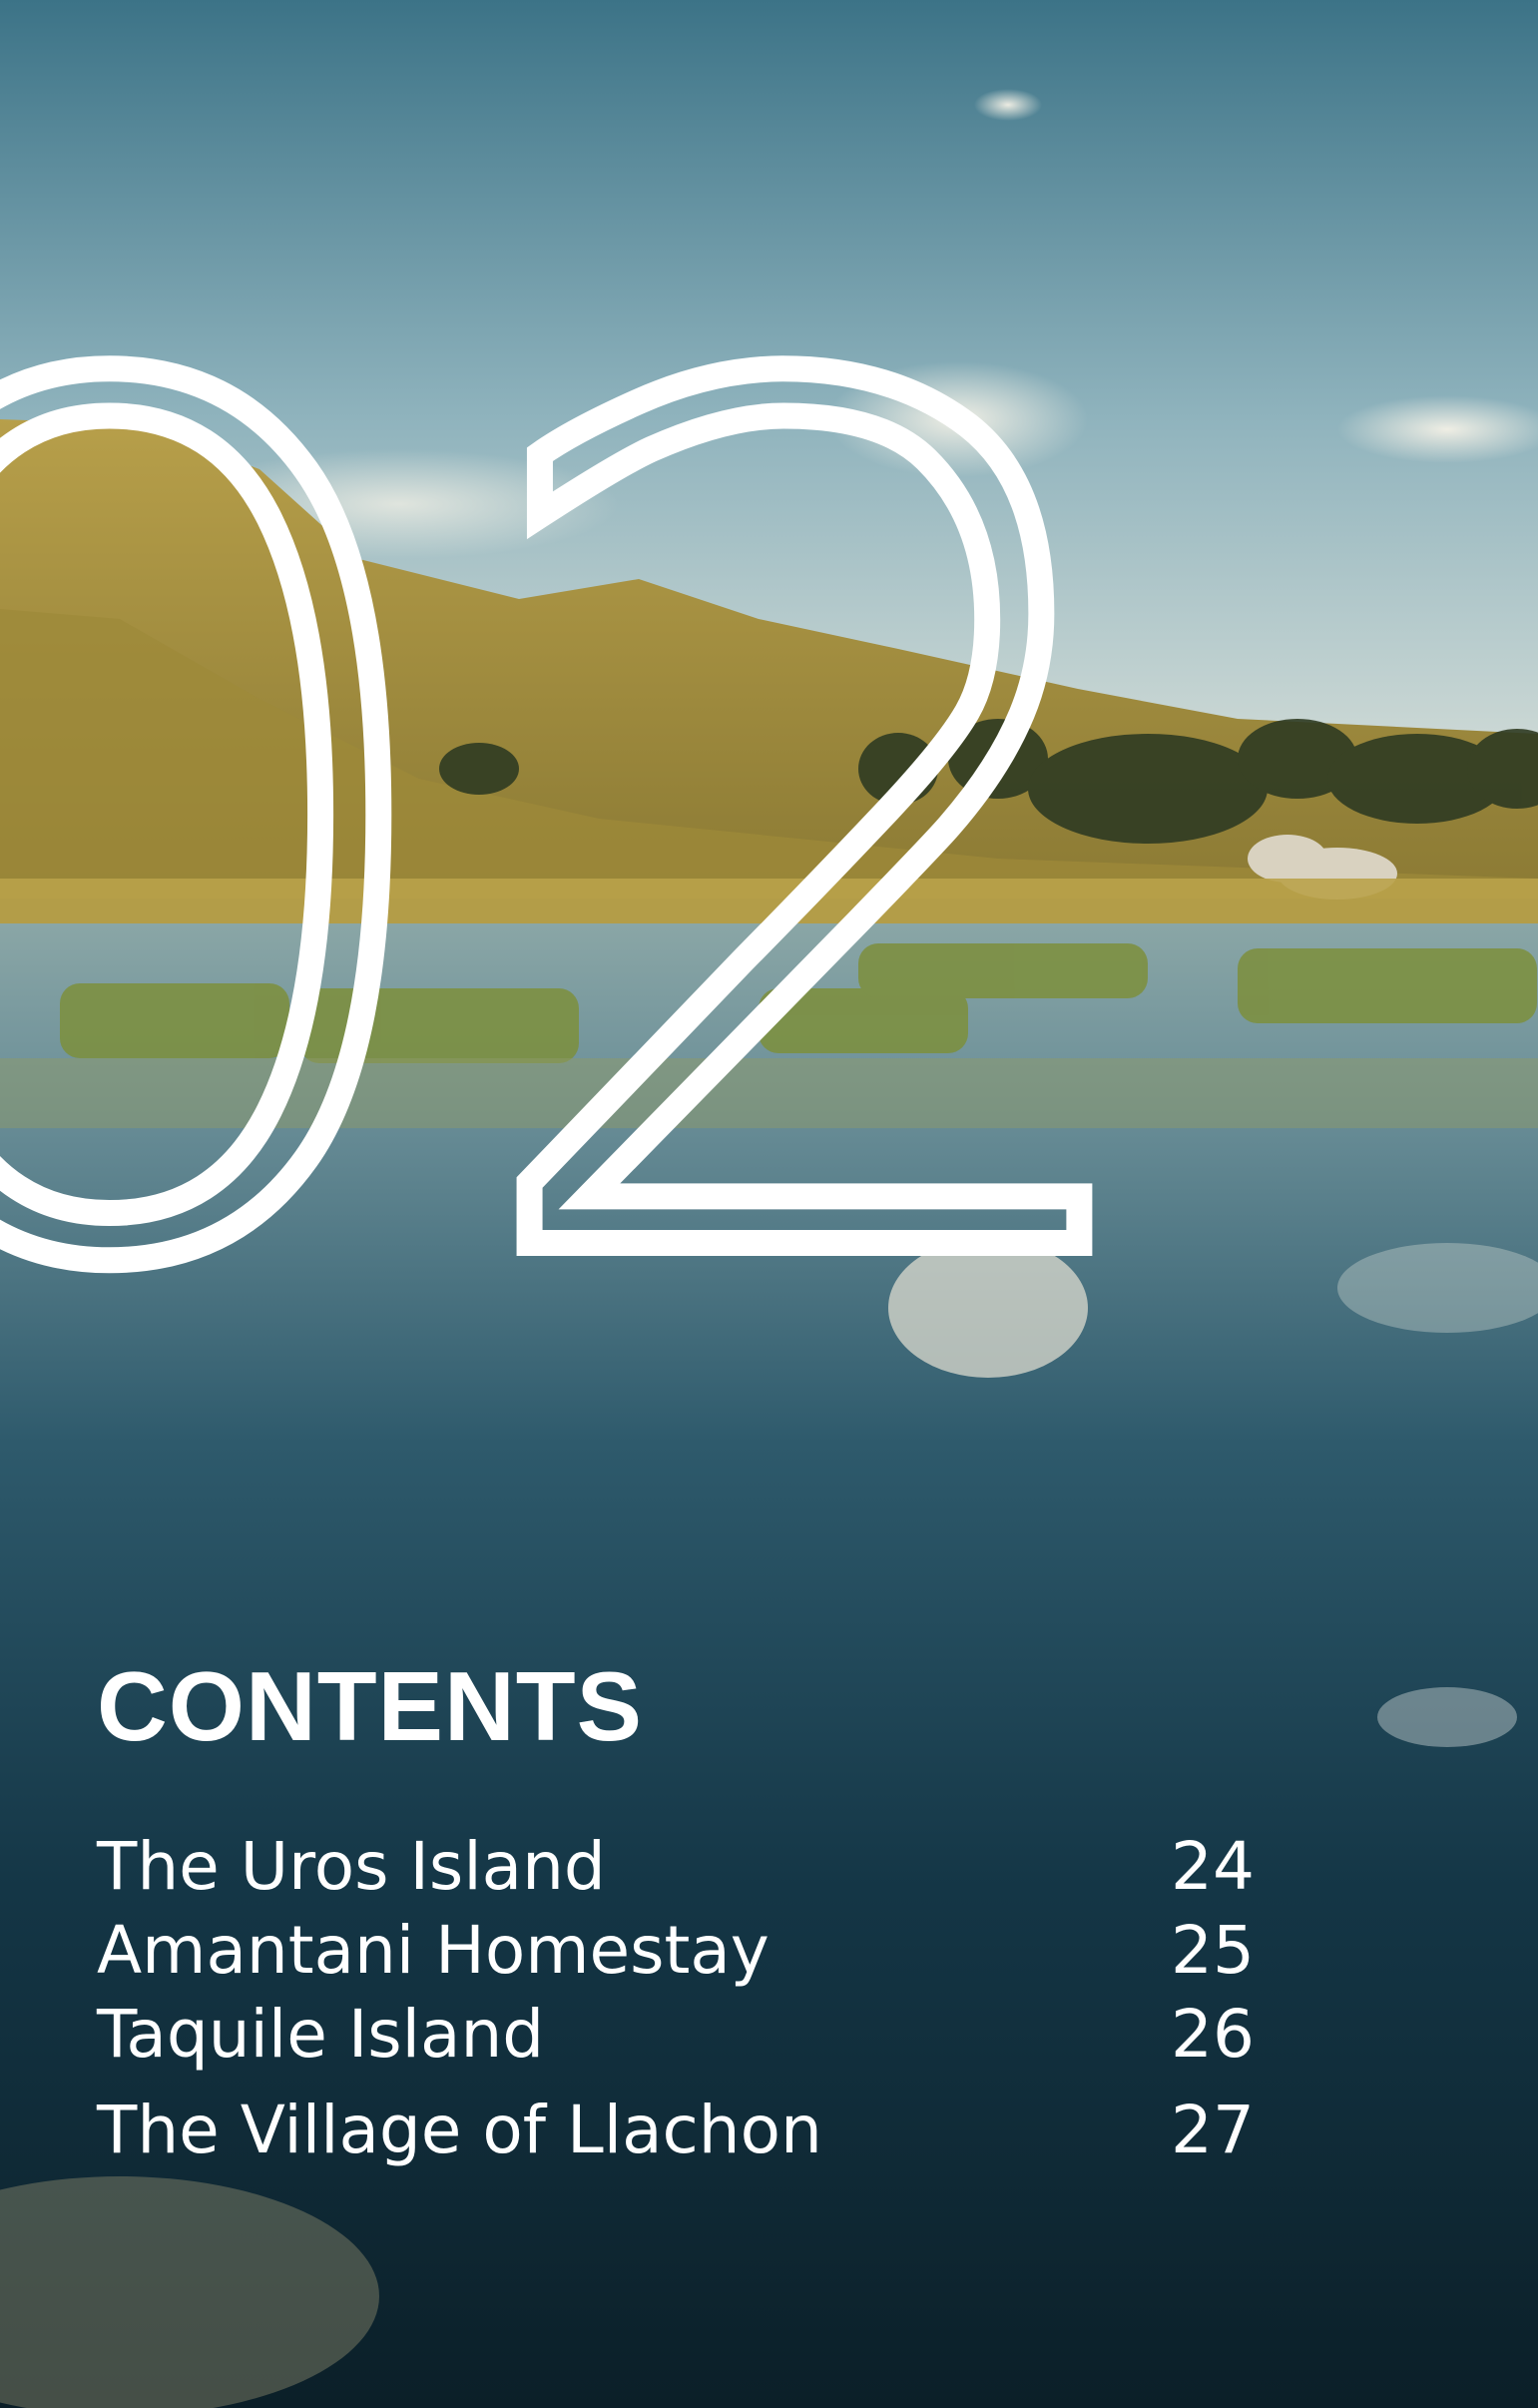 Image resolution: width=1538 pixels, height=2408 pixels. Describe the element at coordinates (370, 1706) in the screenshot. I see `contents-heading: CONTENTS` at that location.